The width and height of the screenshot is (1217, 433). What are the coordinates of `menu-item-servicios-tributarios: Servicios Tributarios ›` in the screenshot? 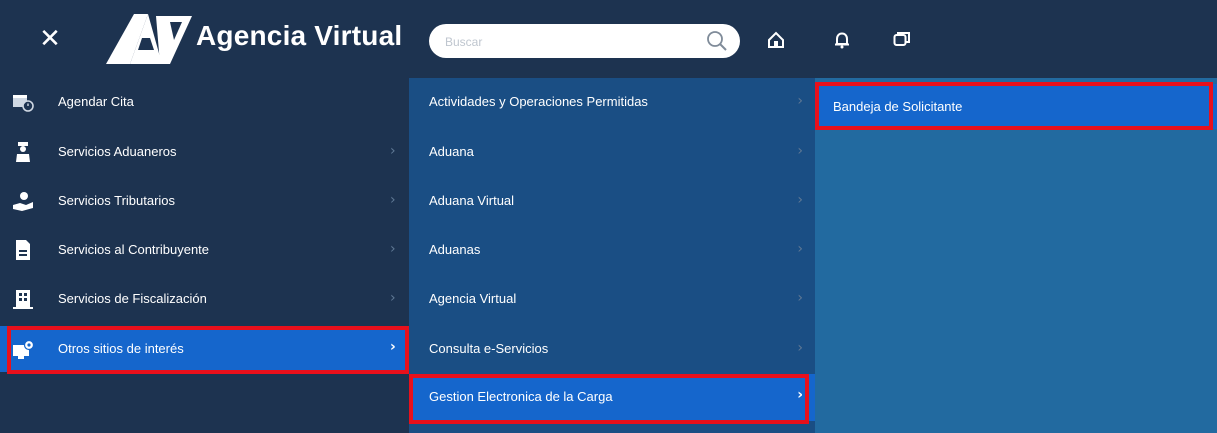 It's located at (204, 201).